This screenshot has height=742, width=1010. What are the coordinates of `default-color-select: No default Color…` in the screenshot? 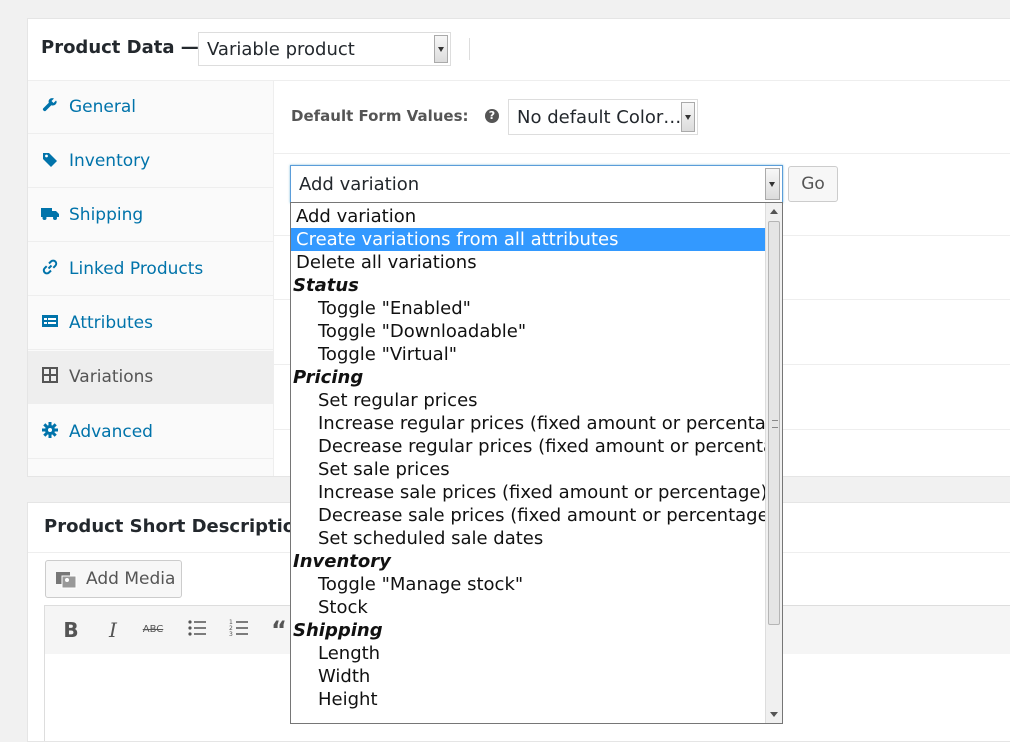 It's located at (603, 117).